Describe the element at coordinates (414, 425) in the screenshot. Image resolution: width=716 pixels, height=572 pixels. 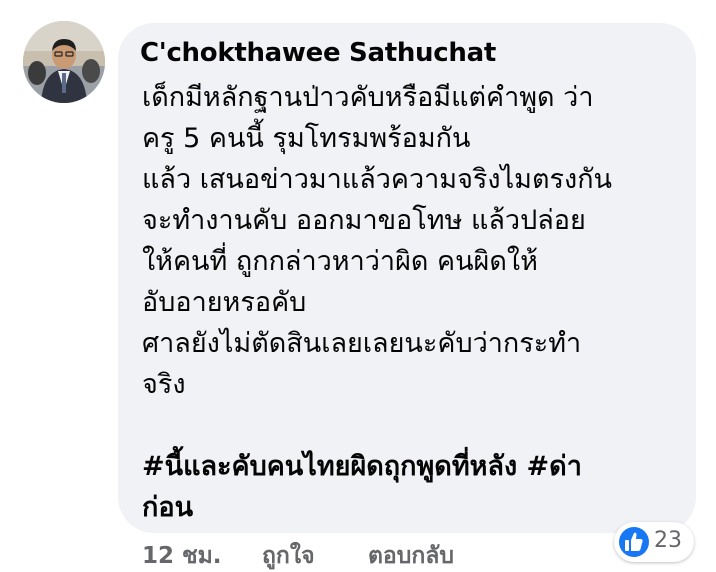
I see `comment-line-blank` at that location.